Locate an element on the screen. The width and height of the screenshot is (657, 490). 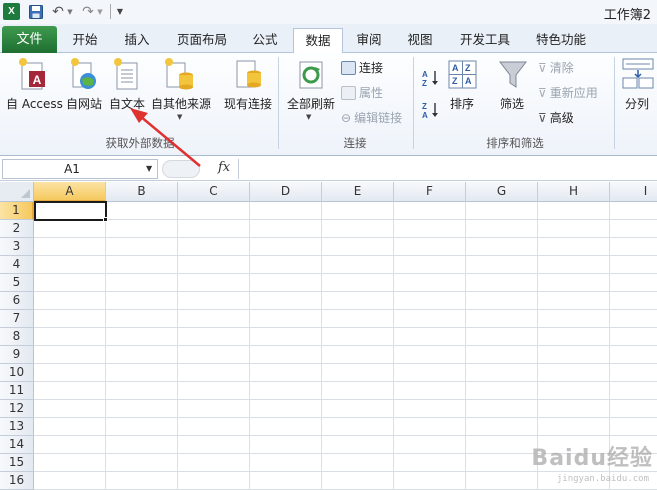
advanced-filter-icon: ⊽ is located at coordinates (542, 117).